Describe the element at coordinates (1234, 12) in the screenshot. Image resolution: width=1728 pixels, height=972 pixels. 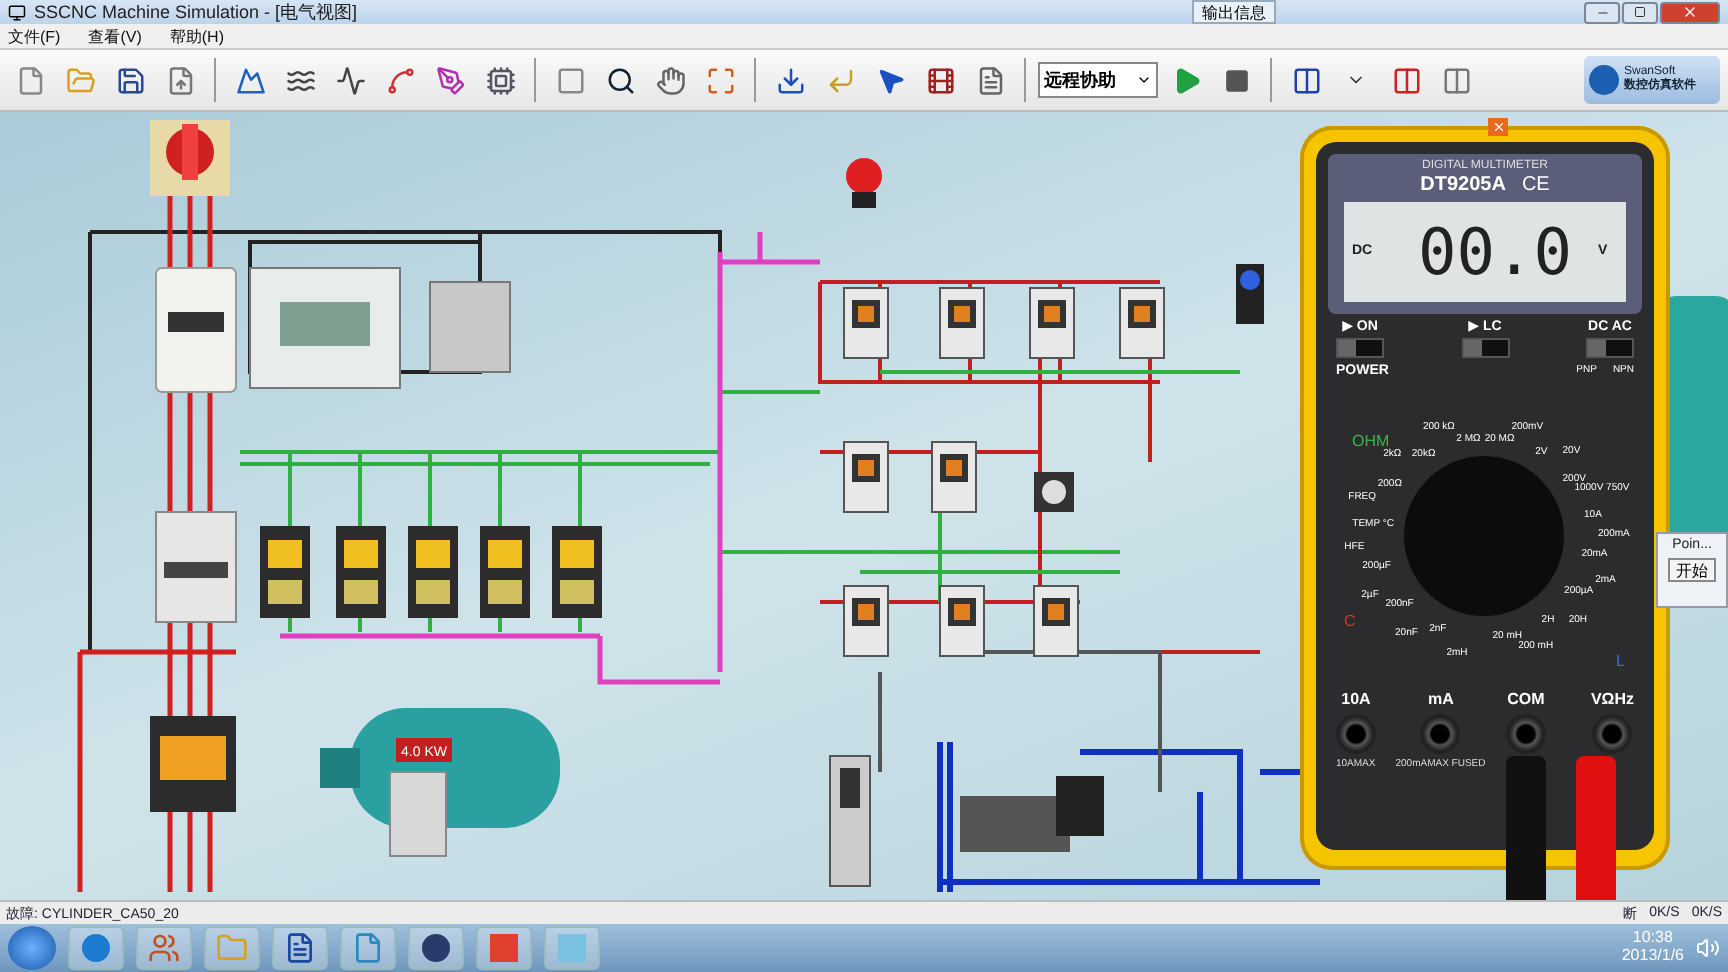
I see `output-tab: 输出信息` at that location.